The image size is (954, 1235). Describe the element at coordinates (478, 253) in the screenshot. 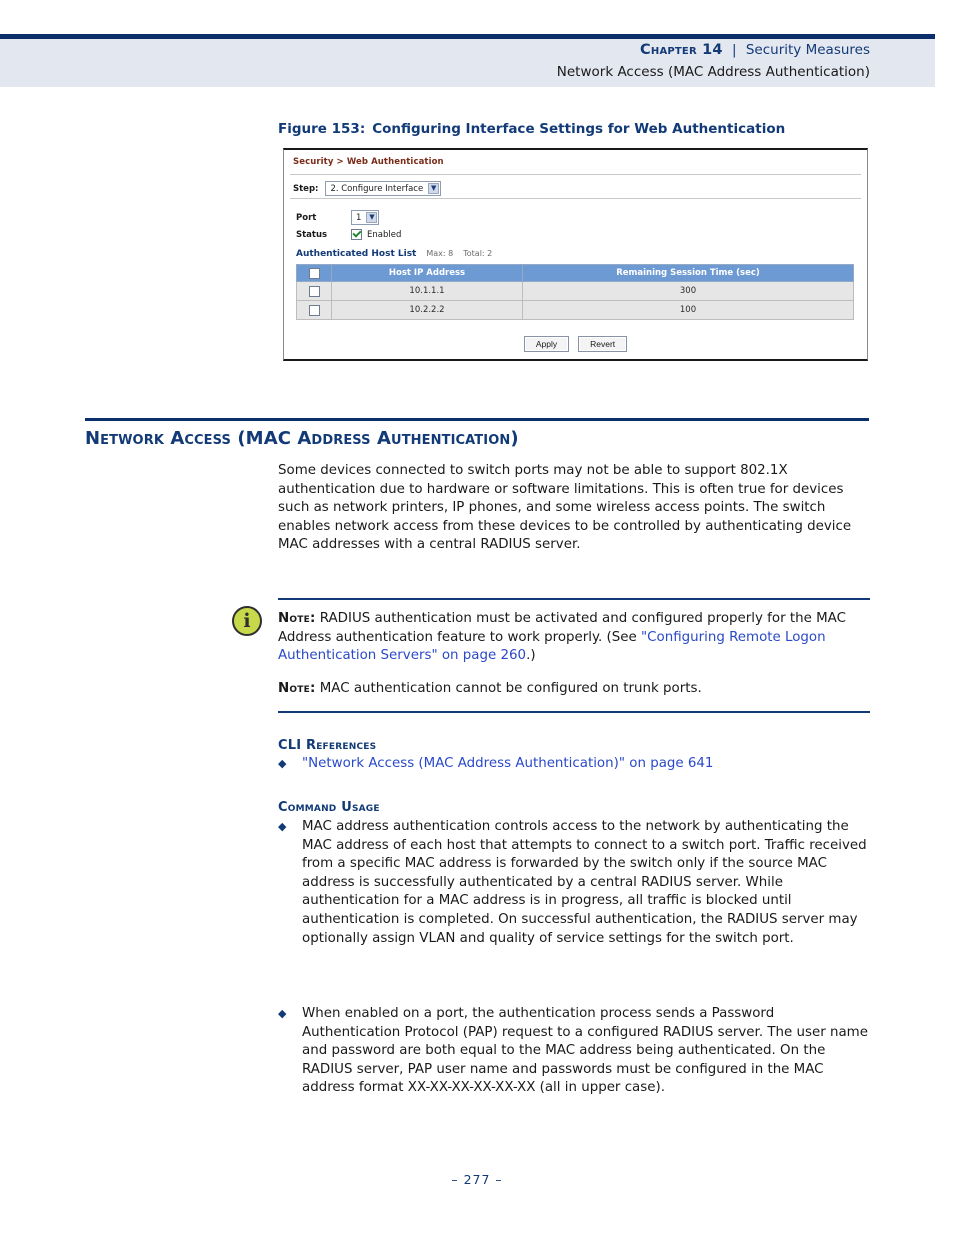

I see `ui-host-list-total: Total: 2` at that location.